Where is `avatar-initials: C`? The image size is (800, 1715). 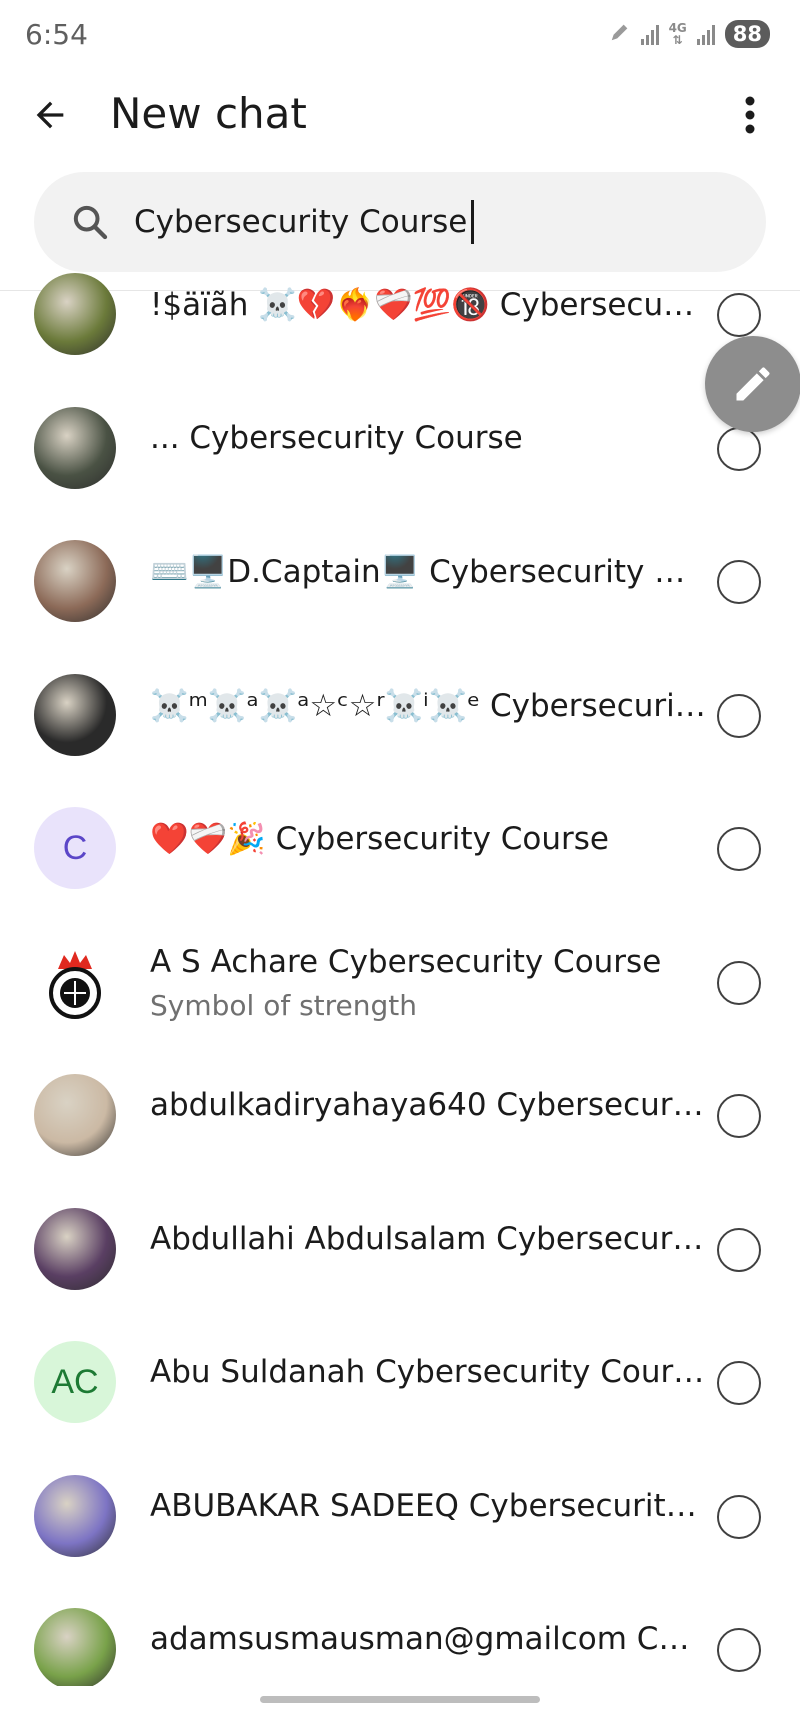
avatar-initials: C is located at coordinates (75, 848).